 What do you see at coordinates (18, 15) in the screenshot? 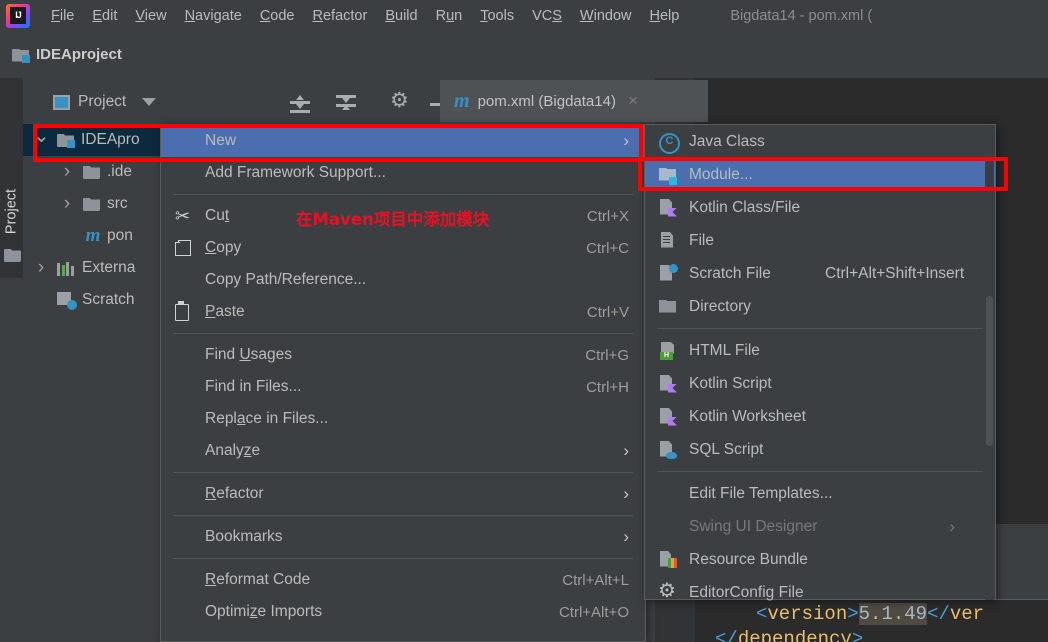
I see `intellij-logo-icon` at bounding box center [18, 15].